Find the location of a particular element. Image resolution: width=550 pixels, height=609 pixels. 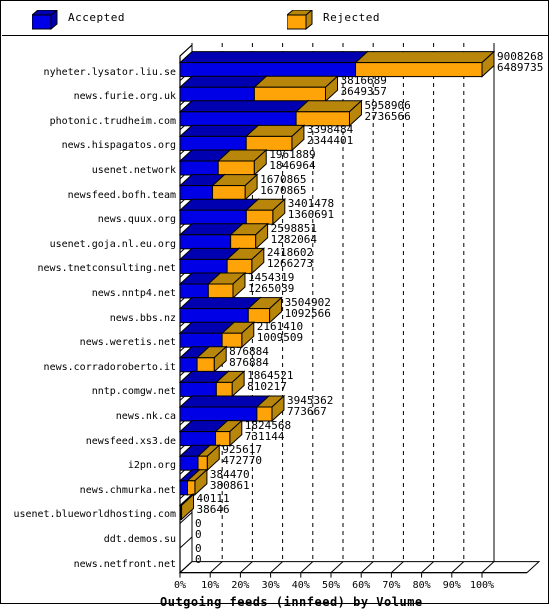

bar-accepted-6-top is located at coordinates (219, 204).